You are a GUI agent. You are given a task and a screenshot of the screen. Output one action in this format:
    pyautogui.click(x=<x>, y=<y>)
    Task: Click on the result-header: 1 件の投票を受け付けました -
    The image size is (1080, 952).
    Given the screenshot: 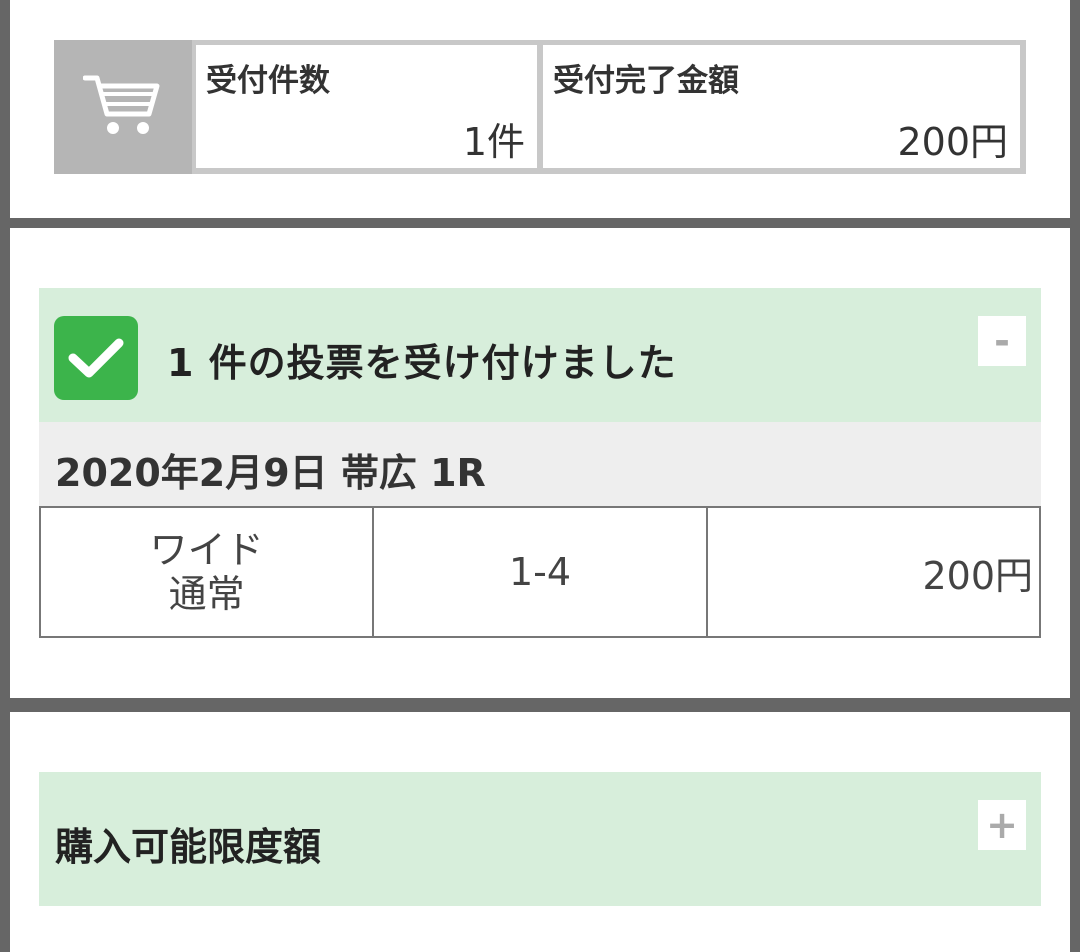 What is the action you would take?
    pyautogui.click(x=540, y=355)
    